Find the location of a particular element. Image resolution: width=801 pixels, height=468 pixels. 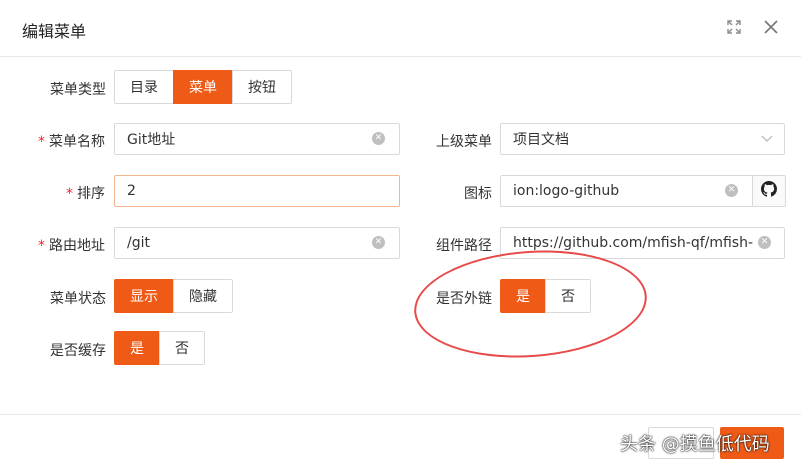

sort-value: 2 is located at coordinates (131, 191).